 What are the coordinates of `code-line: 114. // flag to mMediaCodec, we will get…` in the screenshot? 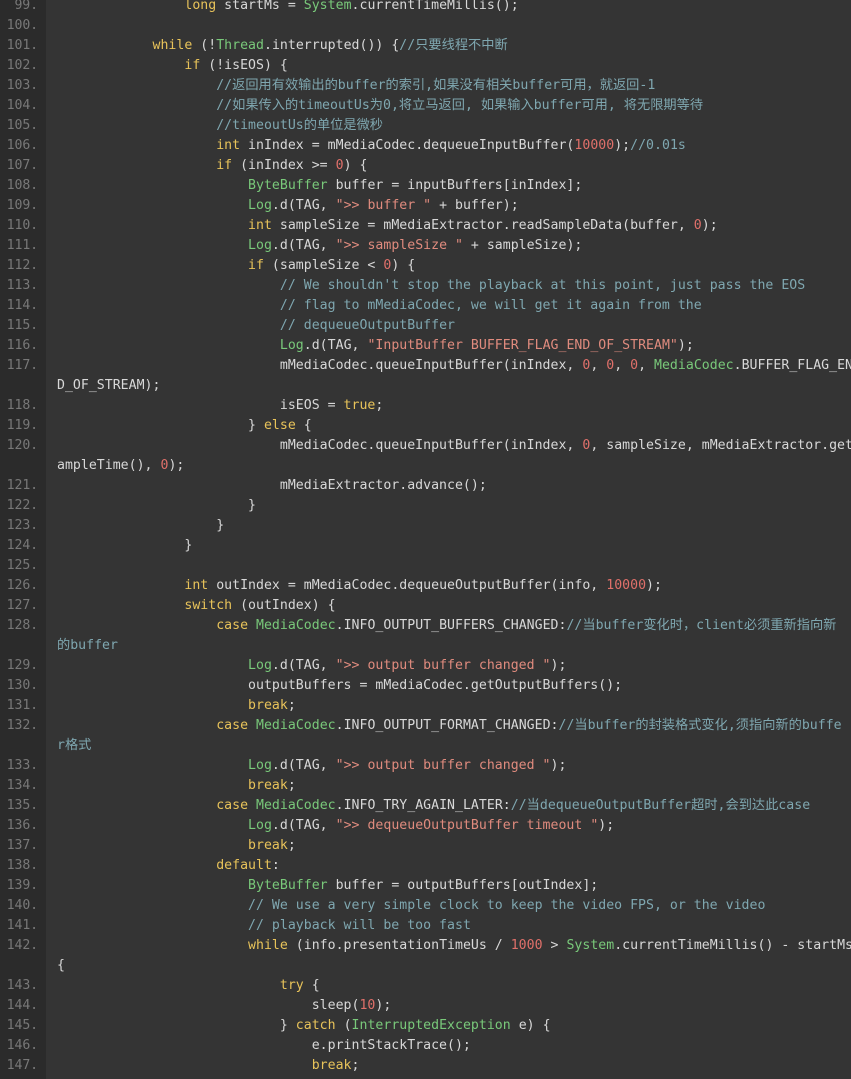 It's located at (425, 306).